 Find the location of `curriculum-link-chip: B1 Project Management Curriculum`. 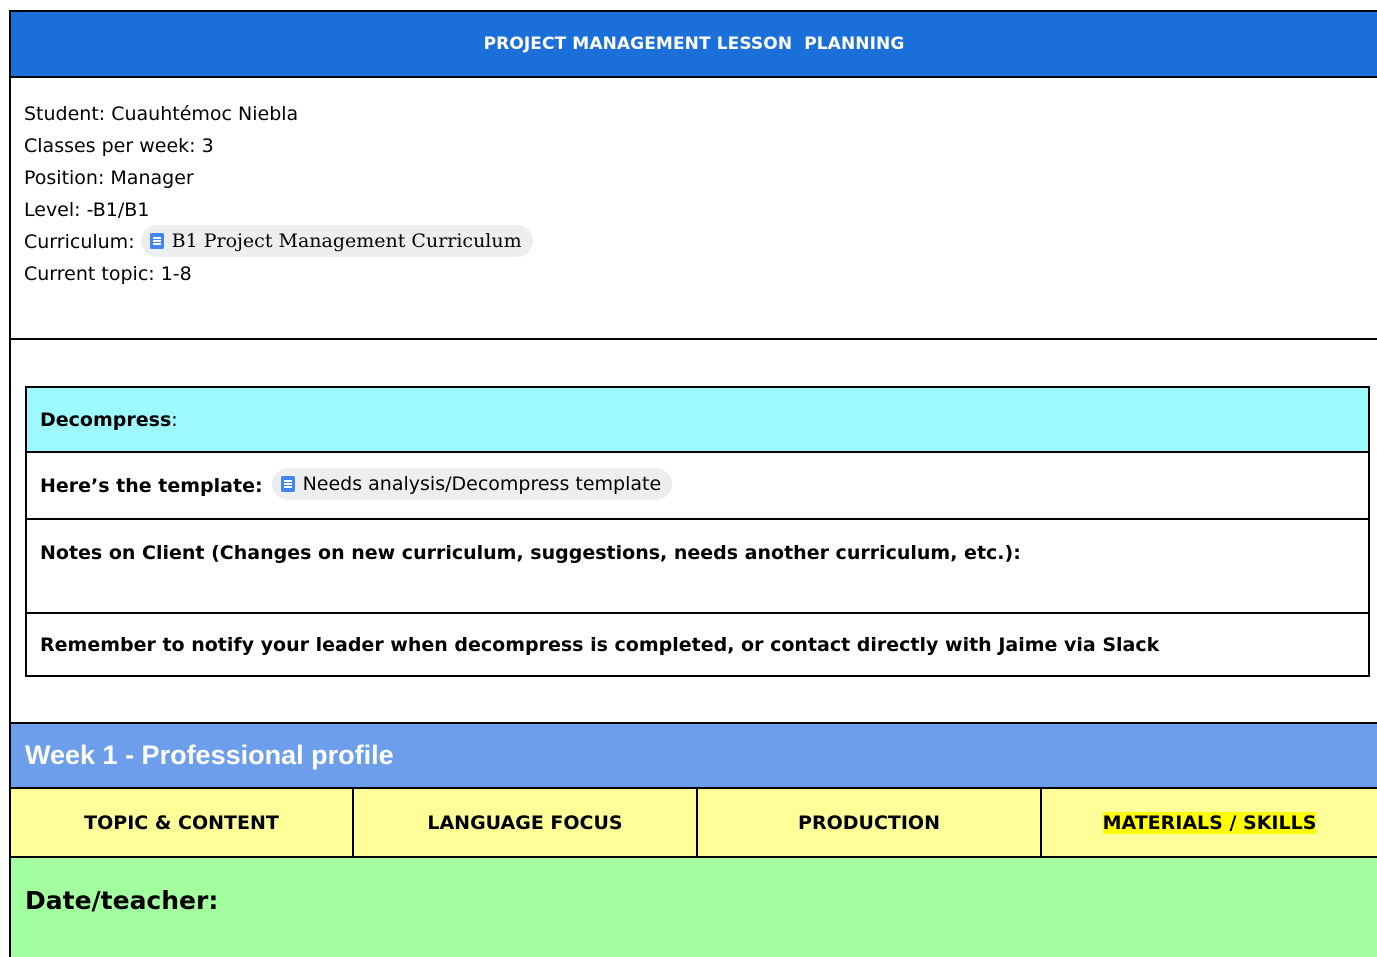

curriculum-link-chip: B1 Project Management Curriculum is located at coordinates (336, 240).